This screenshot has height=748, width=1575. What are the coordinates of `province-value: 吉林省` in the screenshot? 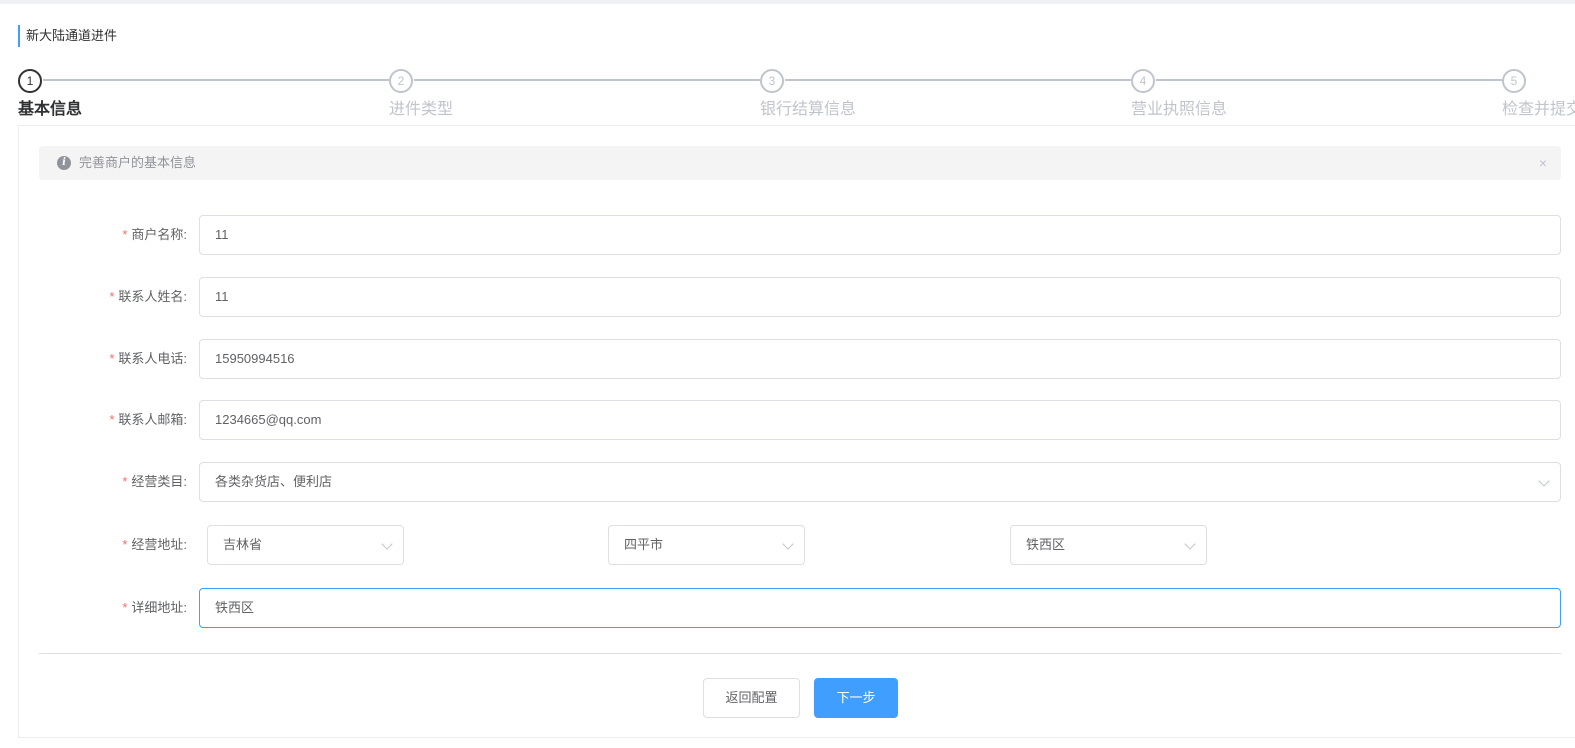 It's located at (243, 544).